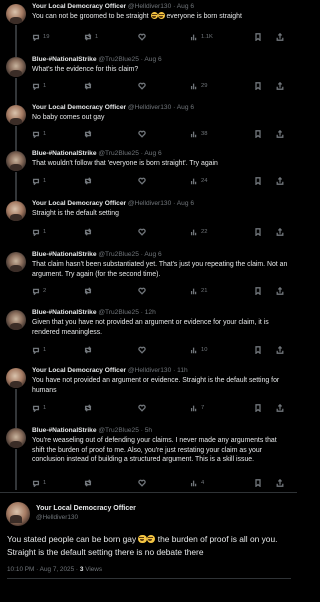 The width and height of the screenshot is (320, 602). Describe the element at coordinates (198, 291) in the screenshot. I see `views-button: 21` at that location.